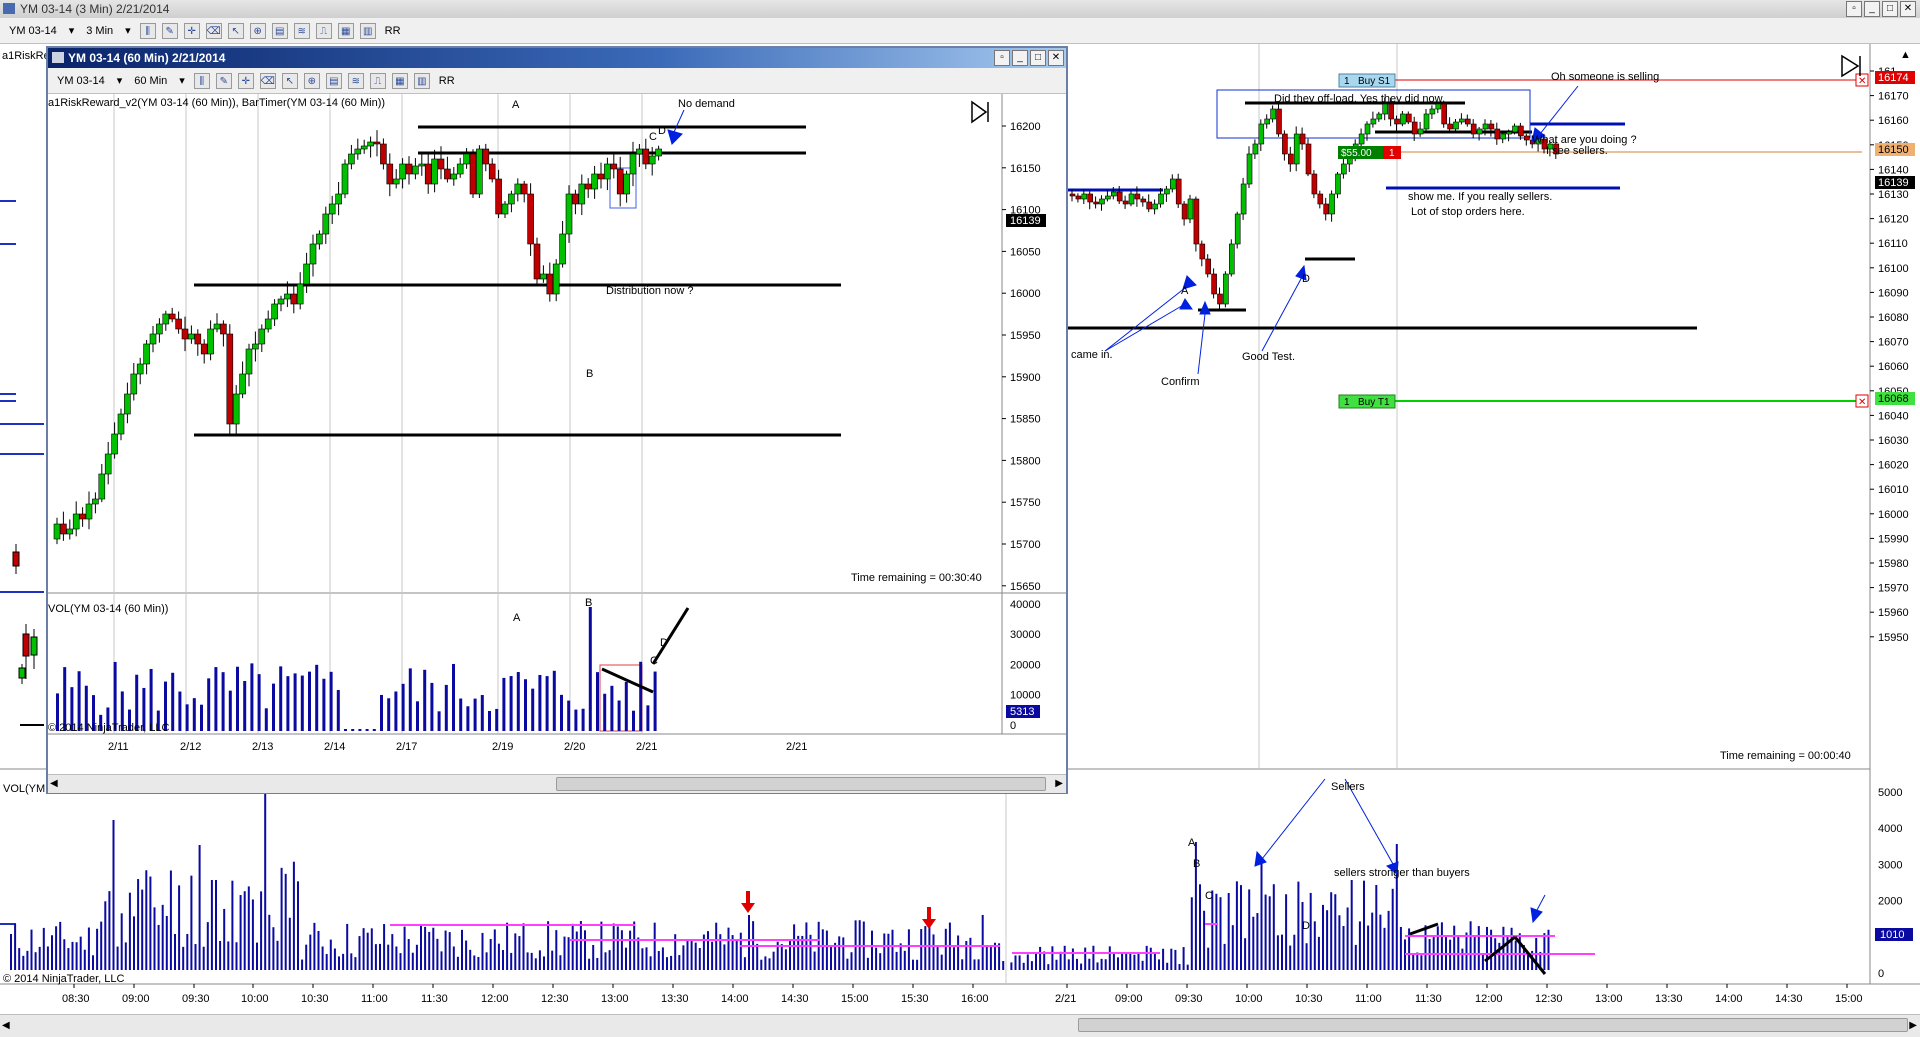 This screenshot has height=1037, width=1920. I want to click on time-tick-label: 15:00, so click(855, 999).